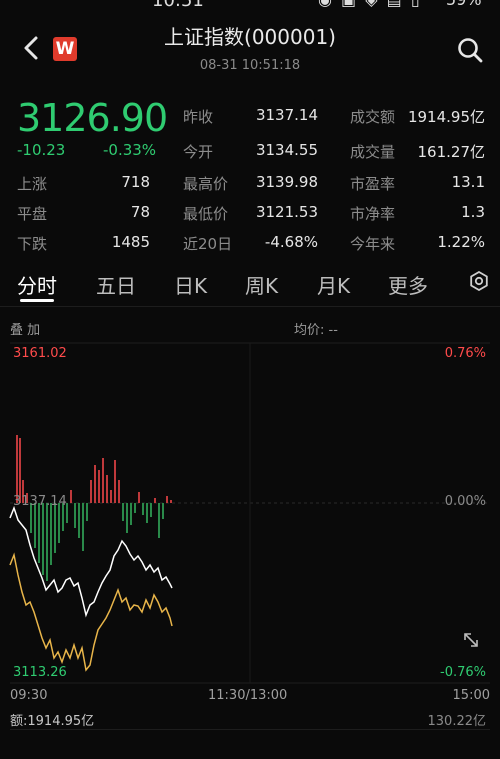 This screenshot has width=500, height=759. I want to click on high-value: 3139.98, so click(286, 182).